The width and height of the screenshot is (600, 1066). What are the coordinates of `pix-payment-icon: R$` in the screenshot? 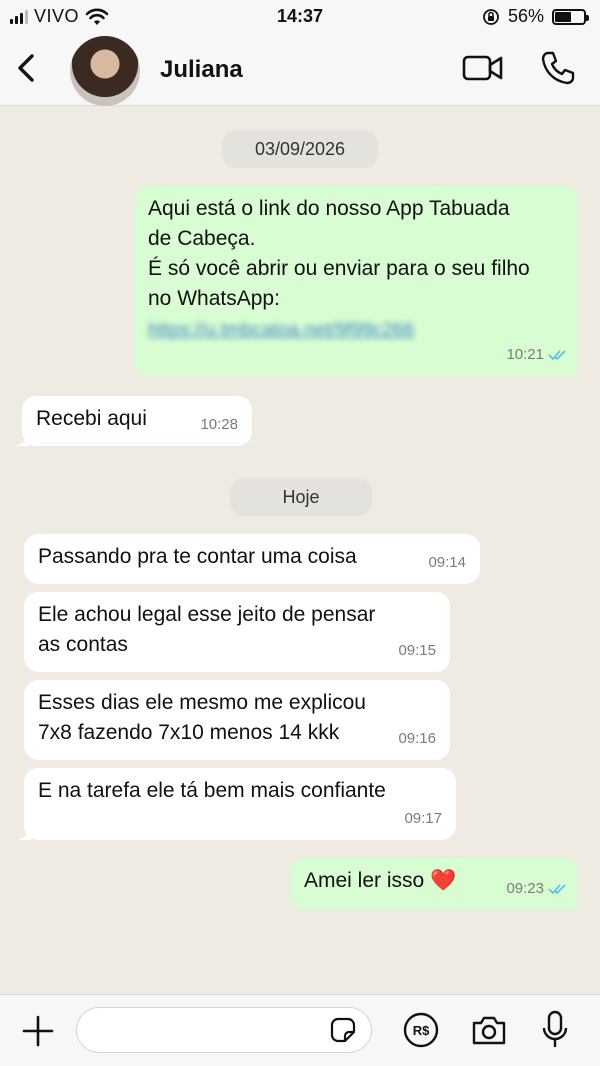 It's located at (421, 1030).